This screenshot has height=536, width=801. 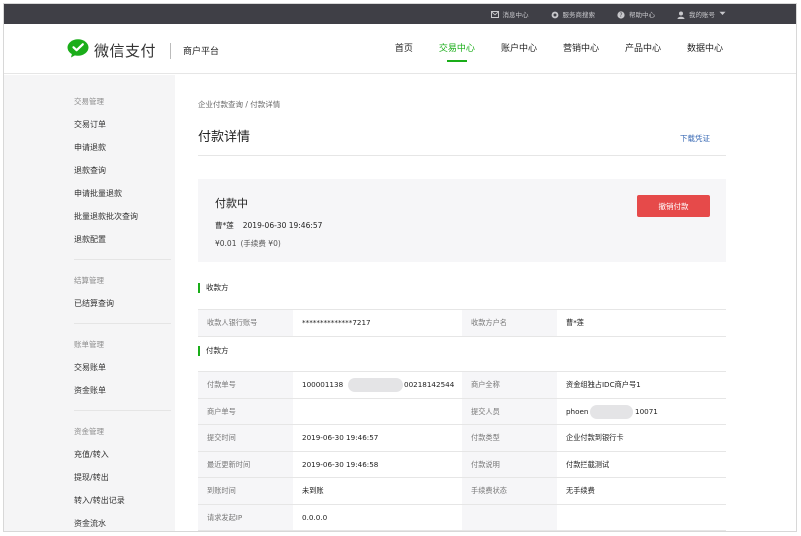 I want to click on nav-product-center: 产品中心, so click(x=643, y=49).